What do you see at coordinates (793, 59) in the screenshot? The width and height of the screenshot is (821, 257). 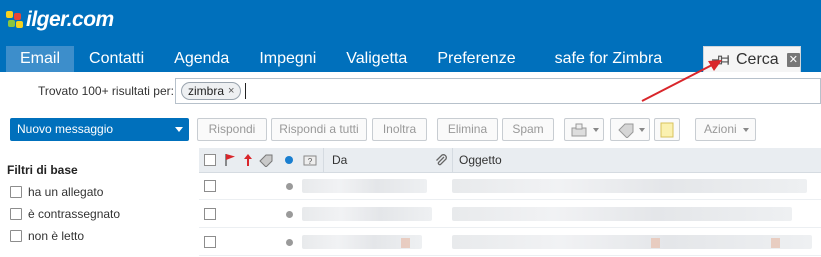 I see `close-icon: ✕` at bounding box center [793, 59].